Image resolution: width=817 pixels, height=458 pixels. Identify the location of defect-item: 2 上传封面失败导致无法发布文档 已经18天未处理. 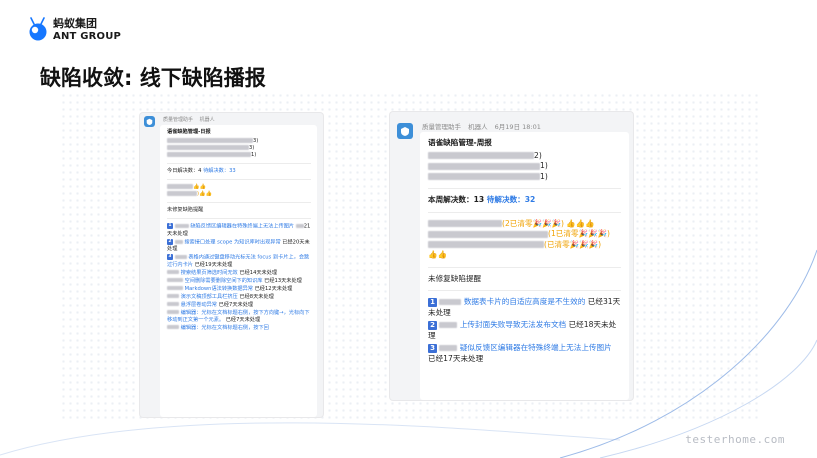
(522, 330).